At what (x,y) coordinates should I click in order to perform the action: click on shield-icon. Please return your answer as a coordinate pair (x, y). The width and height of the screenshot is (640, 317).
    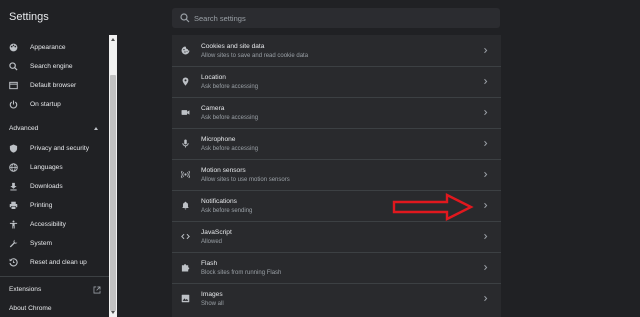
    Looking at the image, I should click on (13, 148).